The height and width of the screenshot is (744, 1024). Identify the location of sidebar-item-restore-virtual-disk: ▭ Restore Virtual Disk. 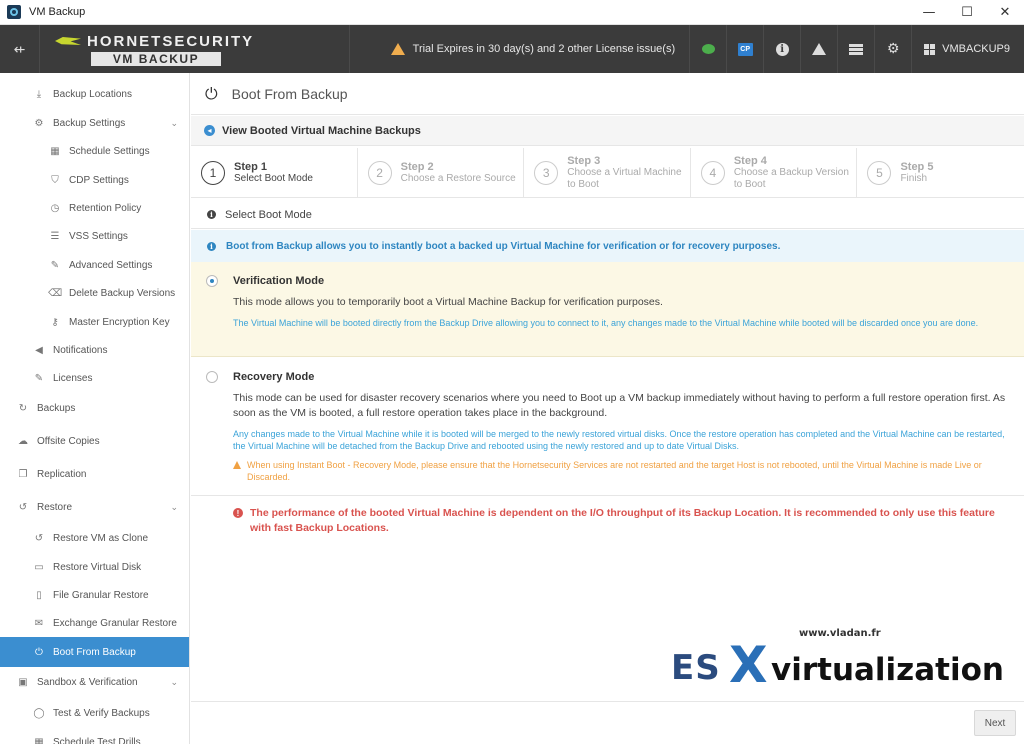
(94, 567).